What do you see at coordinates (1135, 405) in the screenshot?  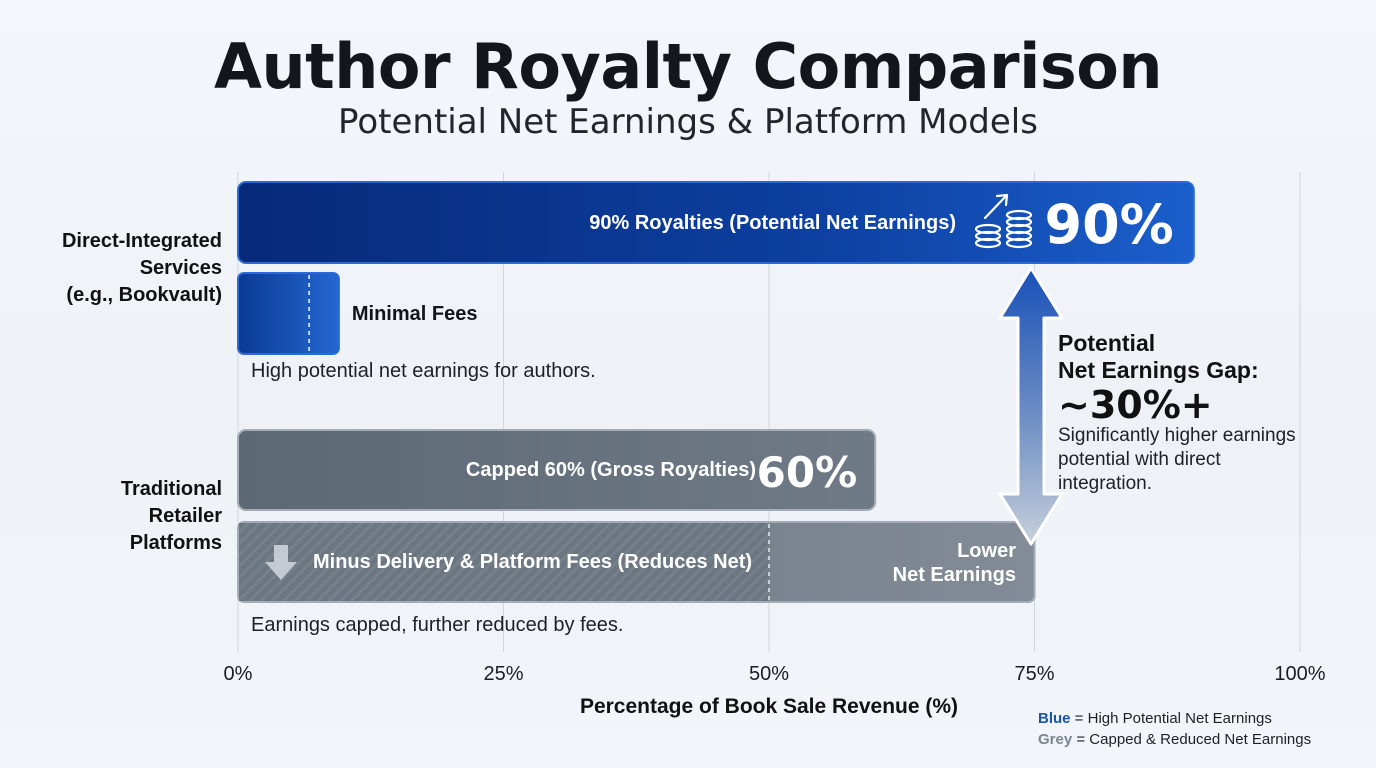 I see `gap-annotation-value: ~30%+` at bounding box center [1135, 405].